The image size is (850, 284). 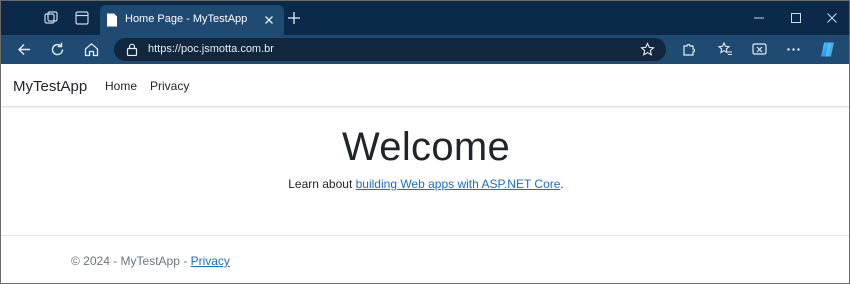 I want to click on browser-toolbar: https://poc.jsmotta.com.br, so click(x=425, y=49).